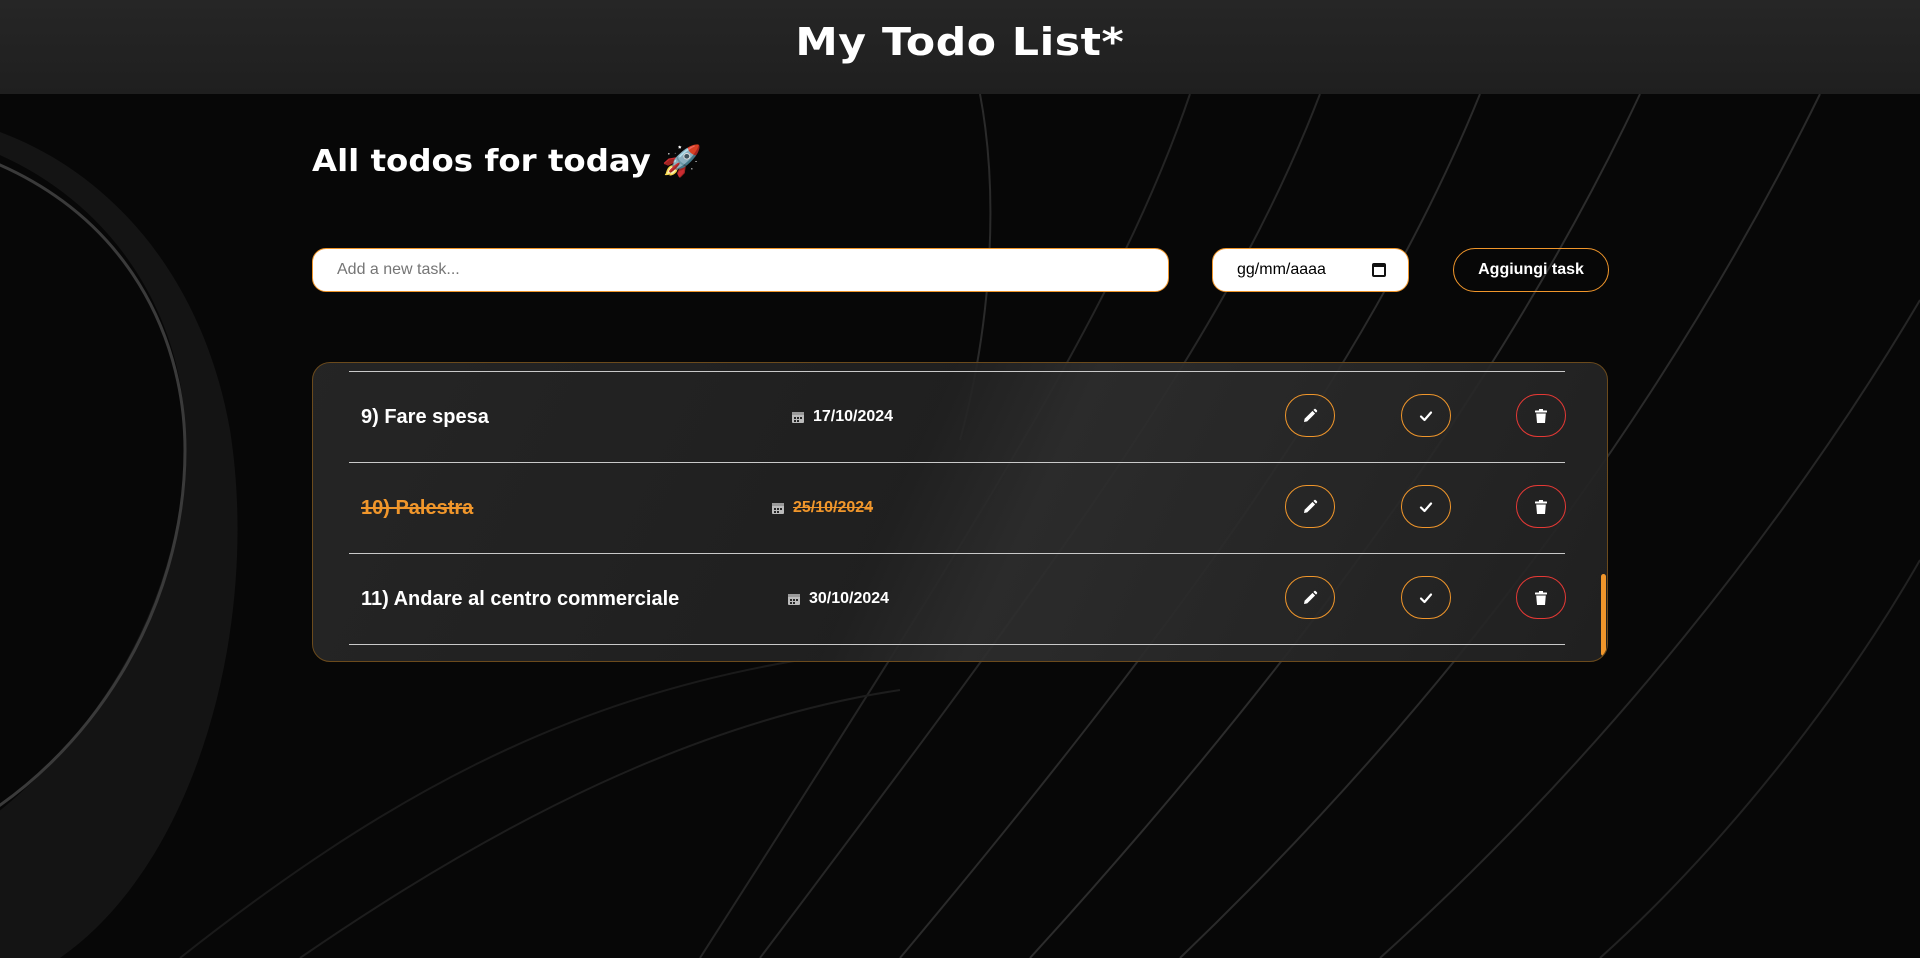  What do you see at coordinates (425, 417) in the screenshot?
I see `todo-title: 9) Fare spesa` at bounding box center [425, 417].